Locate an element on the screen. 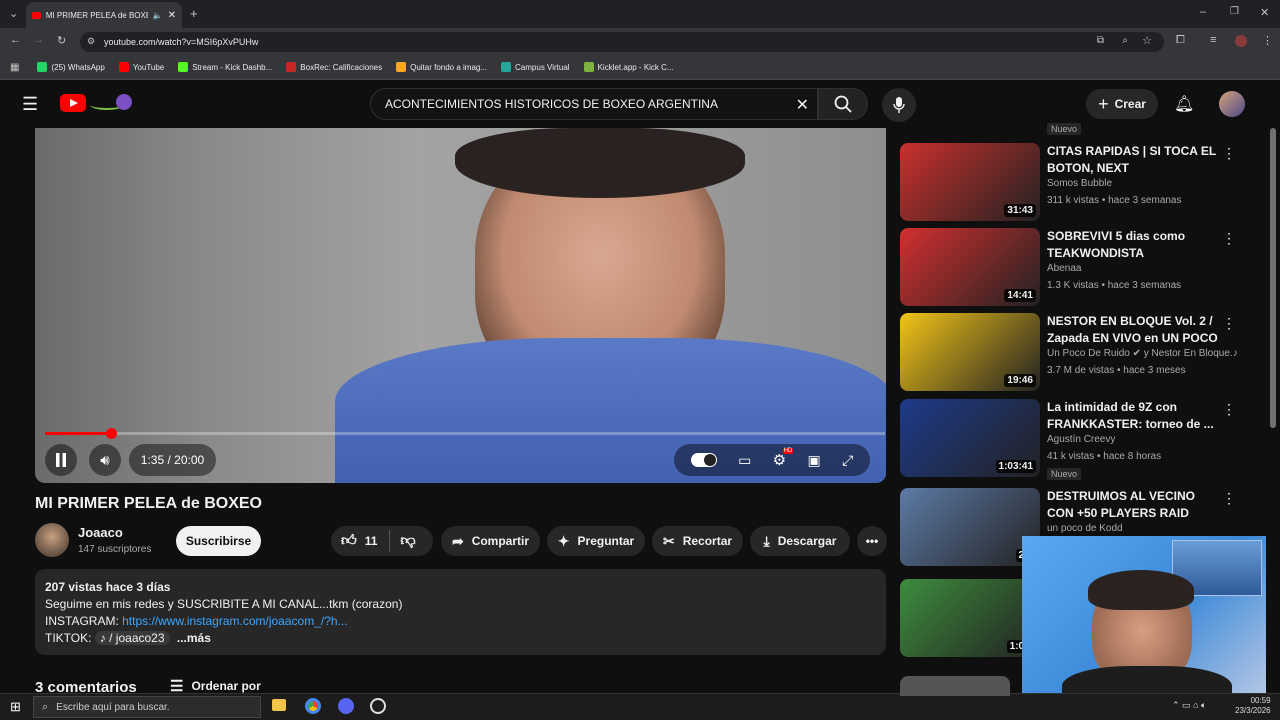  profile-avatar is located at coordinates (1241, 41).